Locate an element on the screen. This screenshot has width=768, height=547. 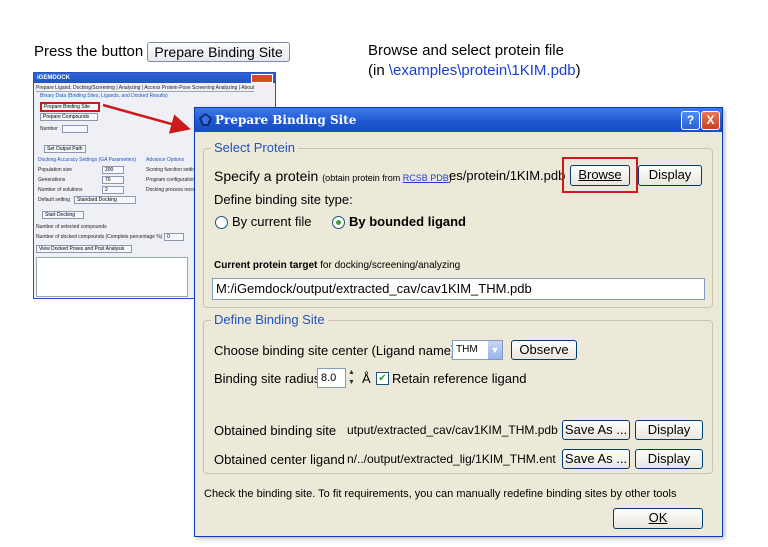
specify-protein-hint: (obtain protein from RCSB PDB) is located at coordinates (387, 178).